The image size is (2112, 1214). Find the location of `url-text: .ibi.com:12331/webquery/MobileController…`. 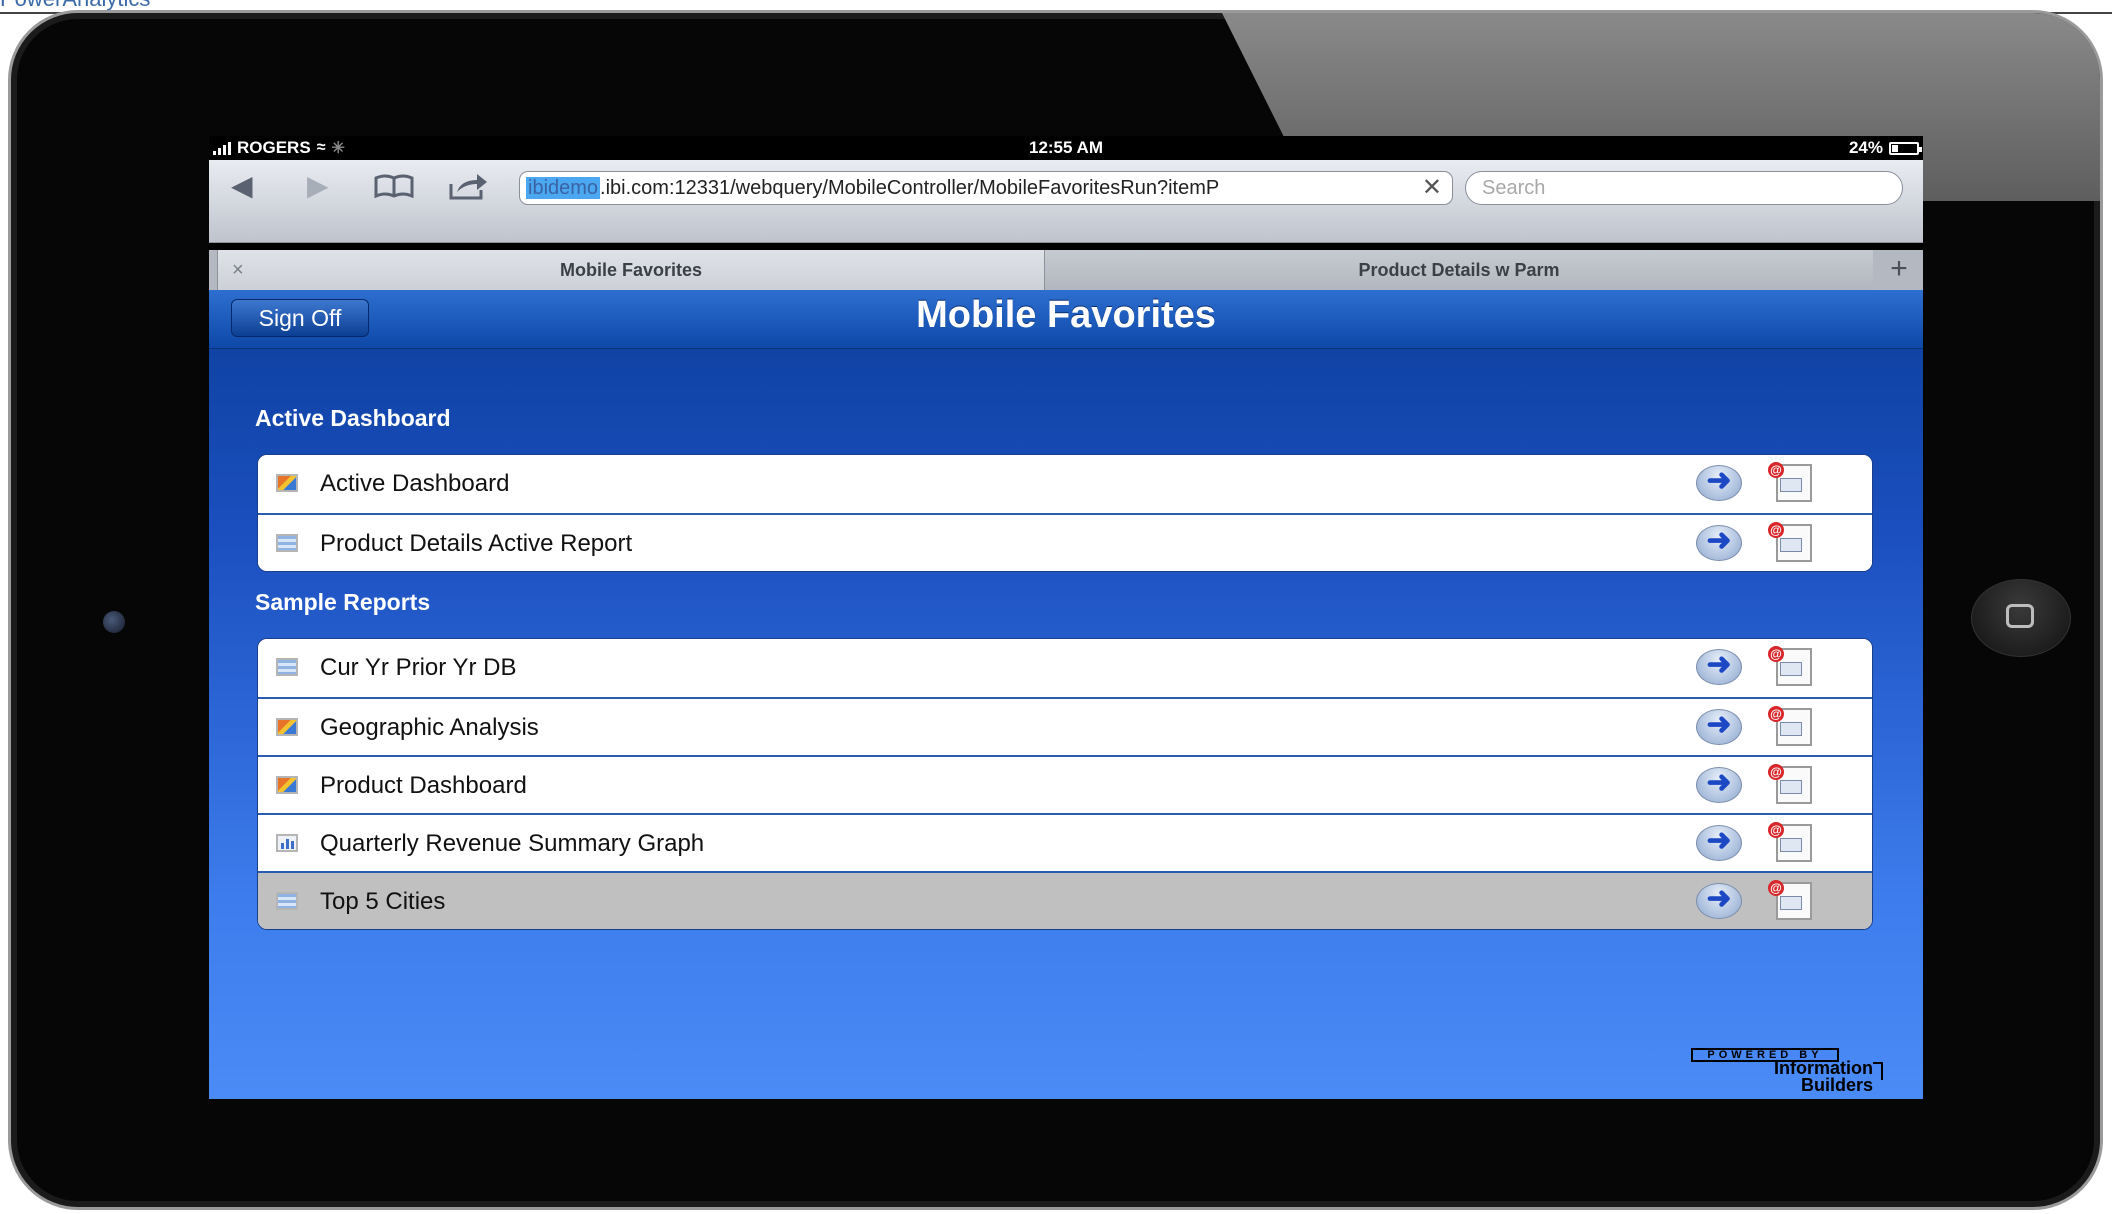

url-text: .ibi.com:12331/webquery/MobileController… is located at coordinates (910, 188).